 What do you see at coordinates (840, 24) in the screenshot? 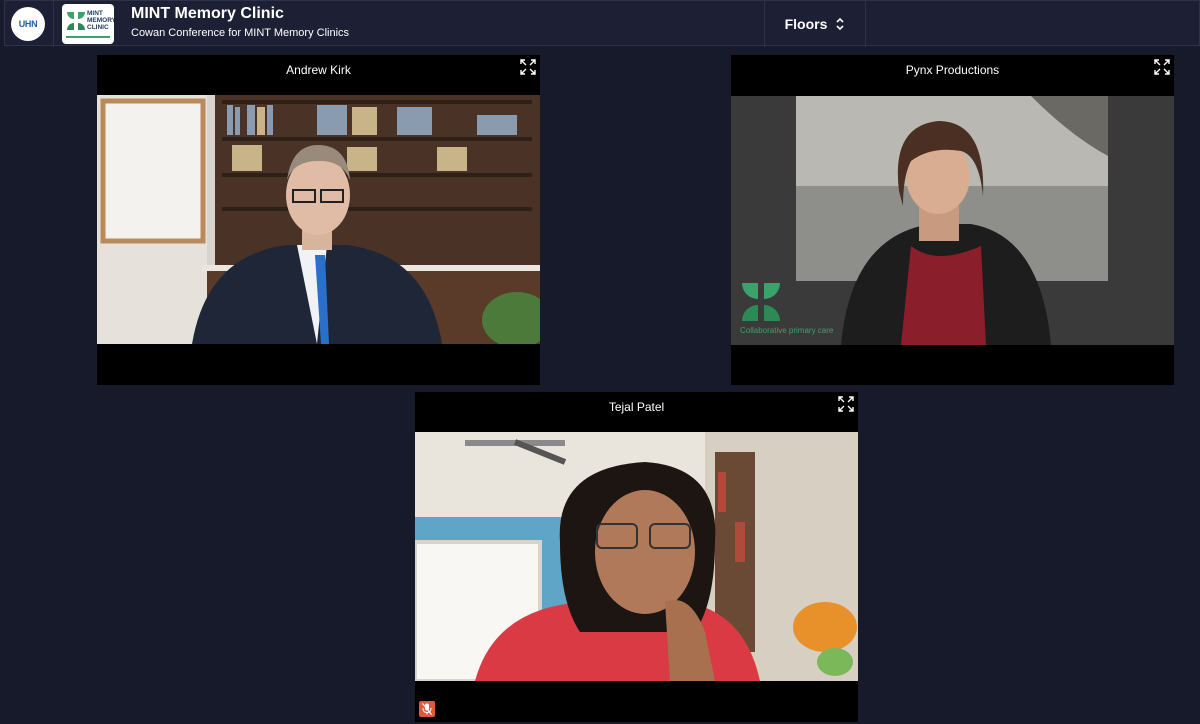
I see `chevron-up-down-icon` at bounding box center [840, 24].